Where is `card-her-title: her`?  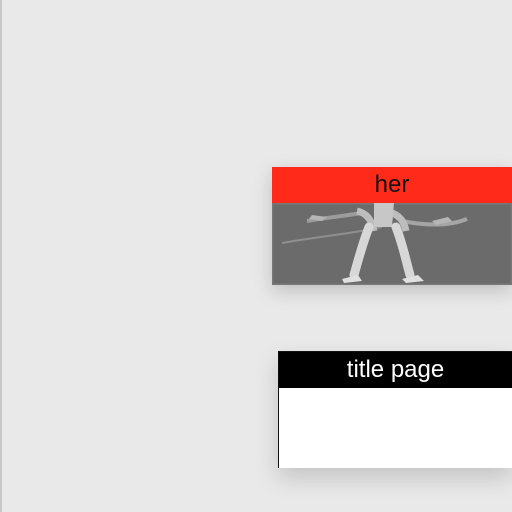
card-her-title: her is located at coordinates (392, 185).